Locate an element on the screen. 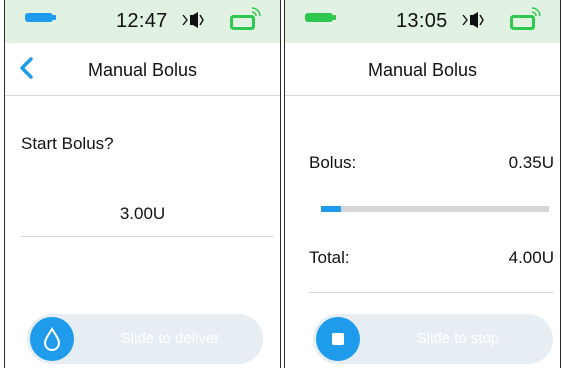  status-time: 13:05 is located at coordinates (422, 21).